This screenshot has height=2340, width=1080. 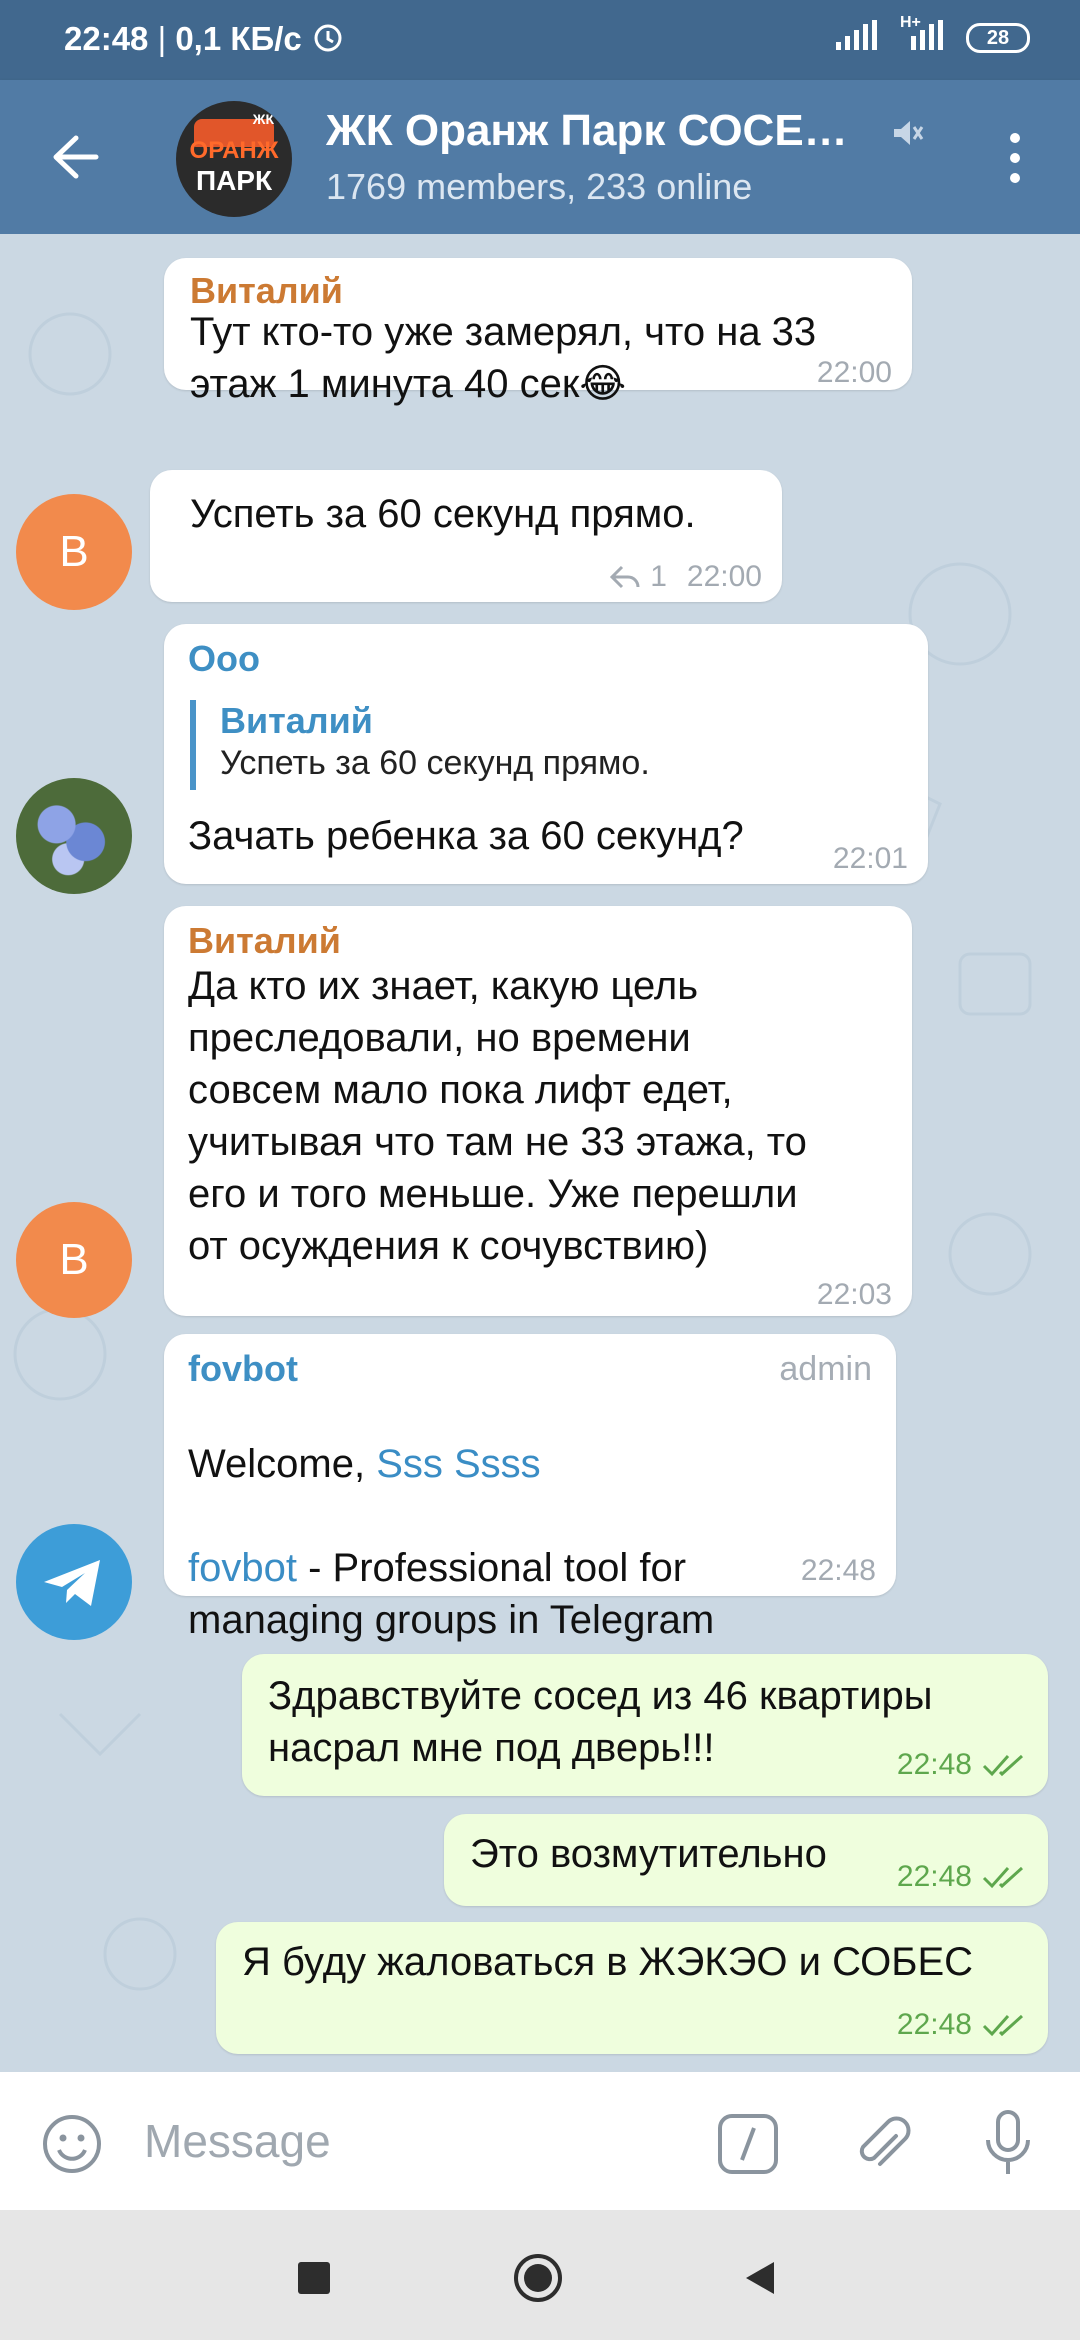 What do you see at coordinates (539, 186) in the screenshot?
I see `chat-subtitle: 1769 members, 233 online` at bounding box center [539, 186].